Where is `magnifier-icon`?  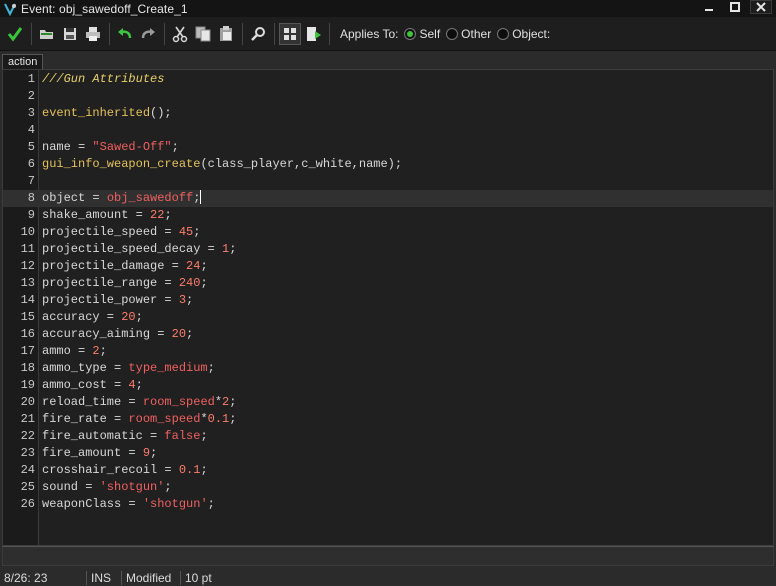 magnifier-icon is located at coordinates (258, 33).